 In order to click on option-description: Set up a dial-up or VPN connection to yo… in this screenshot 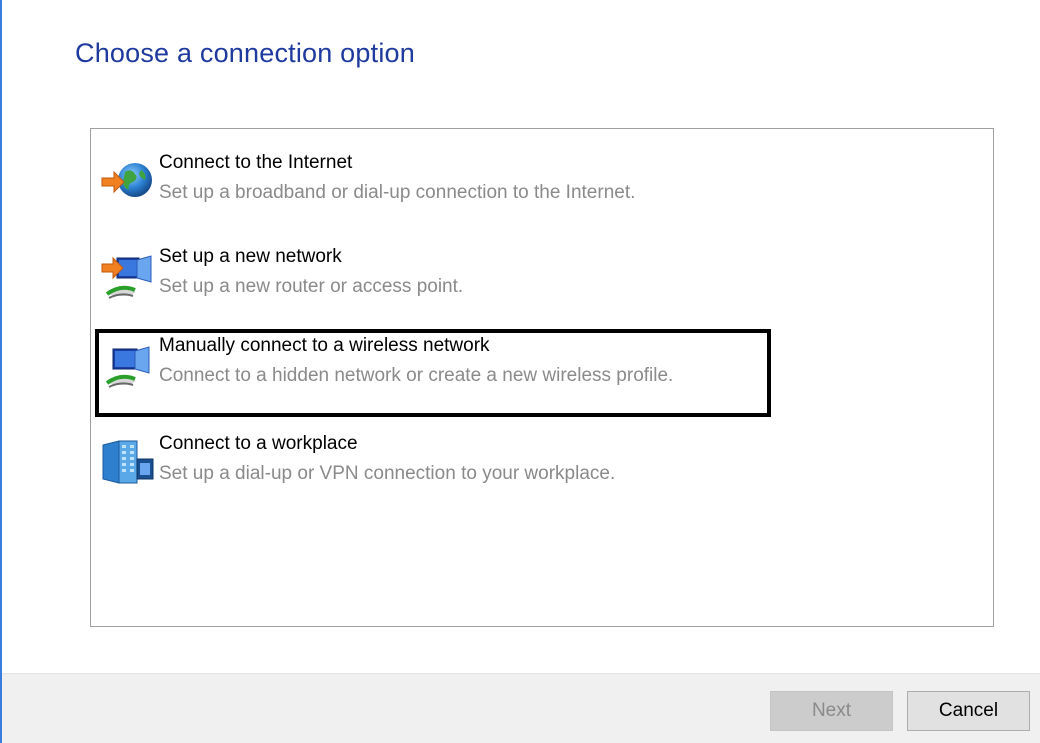, I will do `click(387, 473)`.